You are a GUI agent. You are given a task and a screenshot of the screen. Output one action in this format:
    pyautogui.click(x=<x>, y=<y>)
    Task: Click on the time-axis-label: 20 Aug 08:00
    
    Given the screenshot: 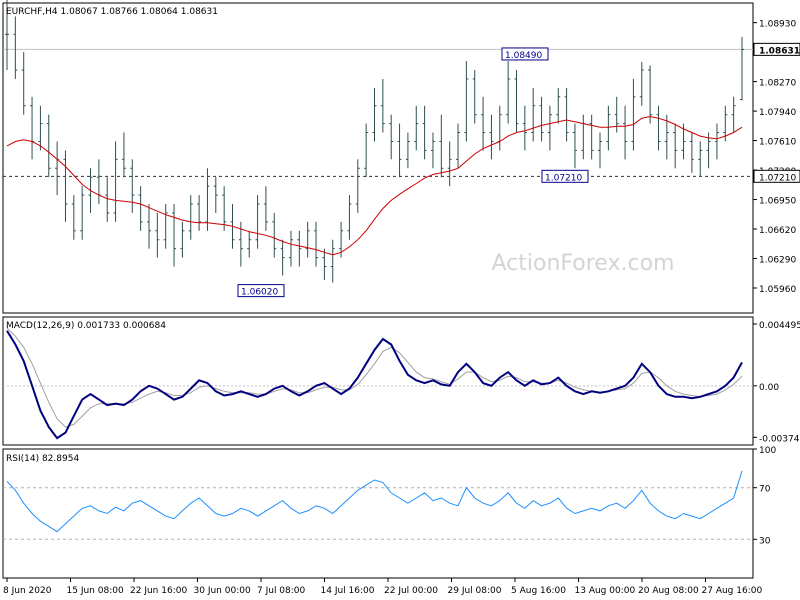 What is the action you would take?
    pyautogui.click(x=668, y=591)
    